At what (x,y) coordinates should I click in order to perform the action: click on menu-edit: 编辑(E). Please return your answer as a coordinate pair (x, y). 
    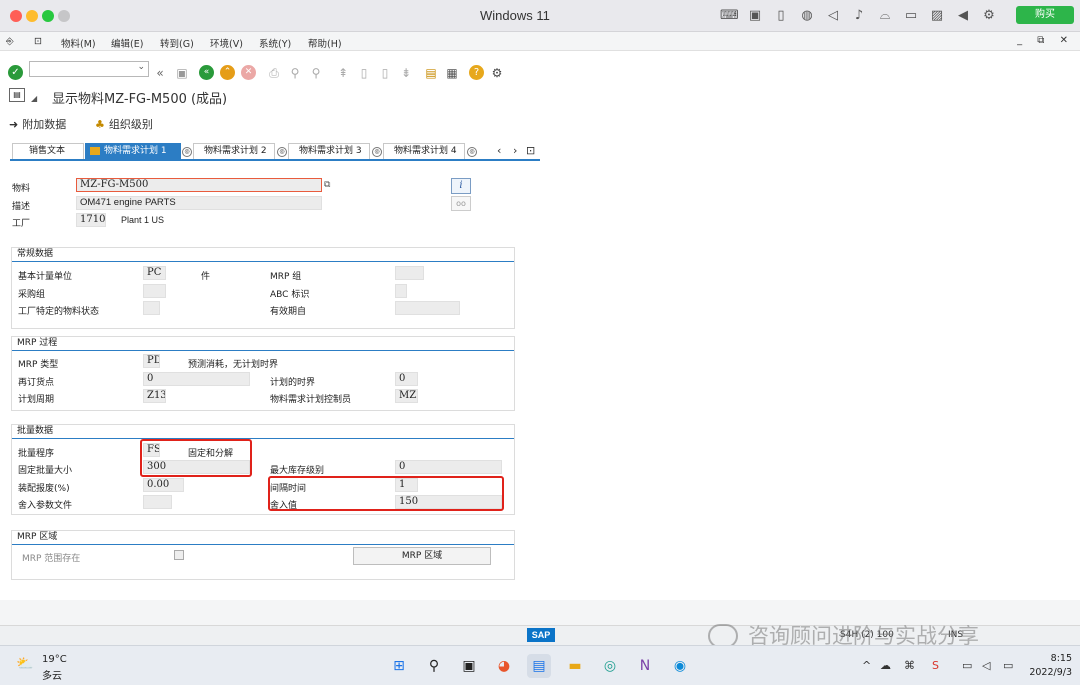
    Looking at the image, I should click on (127, 43).